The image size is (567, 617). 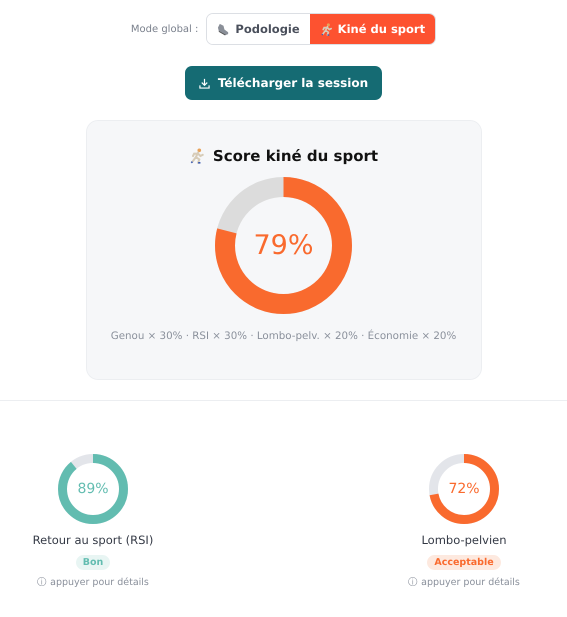 What do you see at coordinates (464, 489) in the screenshot?
I see `donut-gauge: 72%` at bounding box center [464, 489].